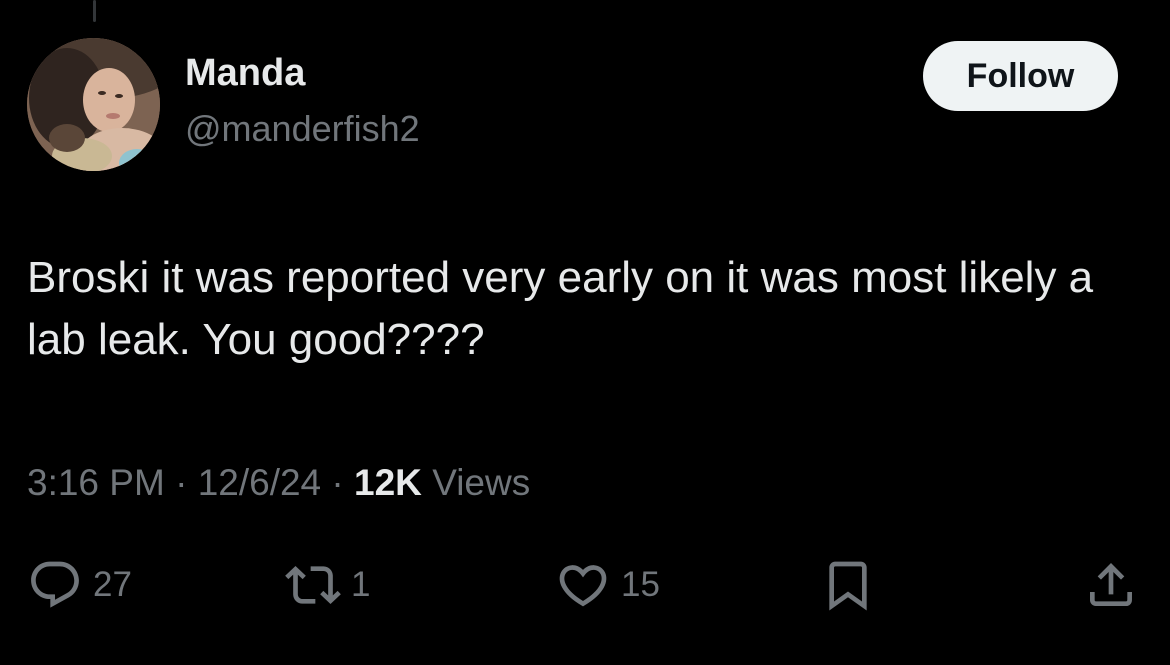 The height and width of the screenshot is (665, 1170). I want to click on share-button, so click(1111, 585).